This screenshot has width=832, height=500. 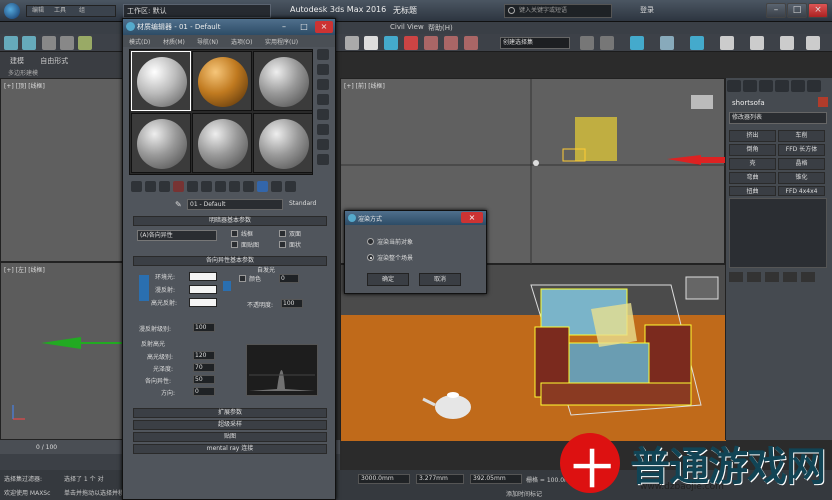 I want to click on modifier-button: 壳, so click(x=752, y=164).